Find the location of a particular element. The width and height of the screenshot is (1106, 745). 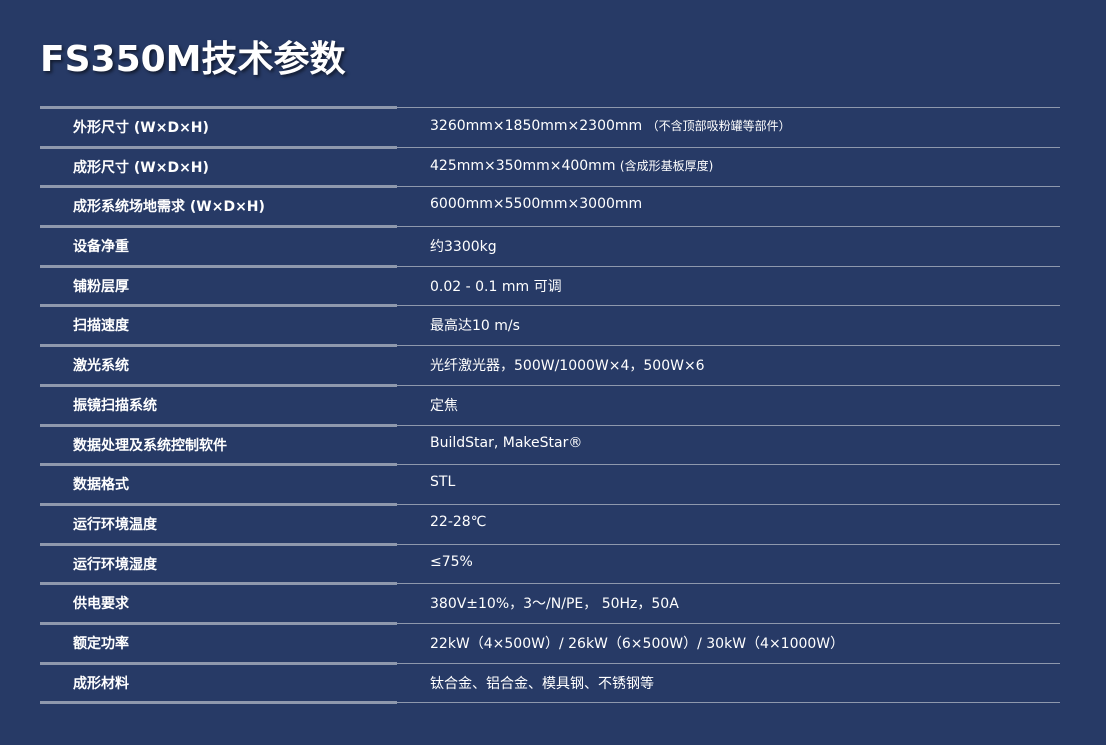

spec-value: 6000mm×5500mm×3000mm is located at coordinates (536, 204).